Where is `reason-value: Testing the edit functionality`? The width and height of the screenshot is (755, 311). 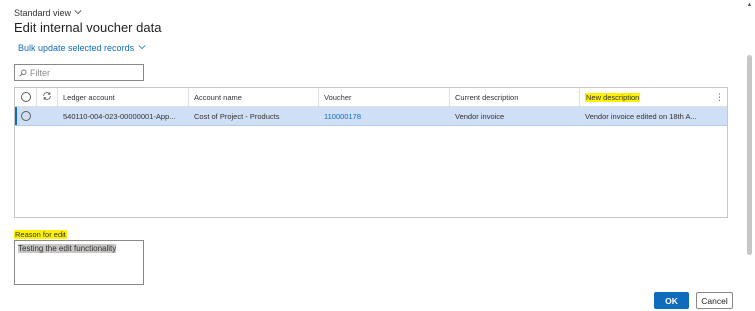 reason-value: Testing the edit functionality is located at coordinates (67, 248).